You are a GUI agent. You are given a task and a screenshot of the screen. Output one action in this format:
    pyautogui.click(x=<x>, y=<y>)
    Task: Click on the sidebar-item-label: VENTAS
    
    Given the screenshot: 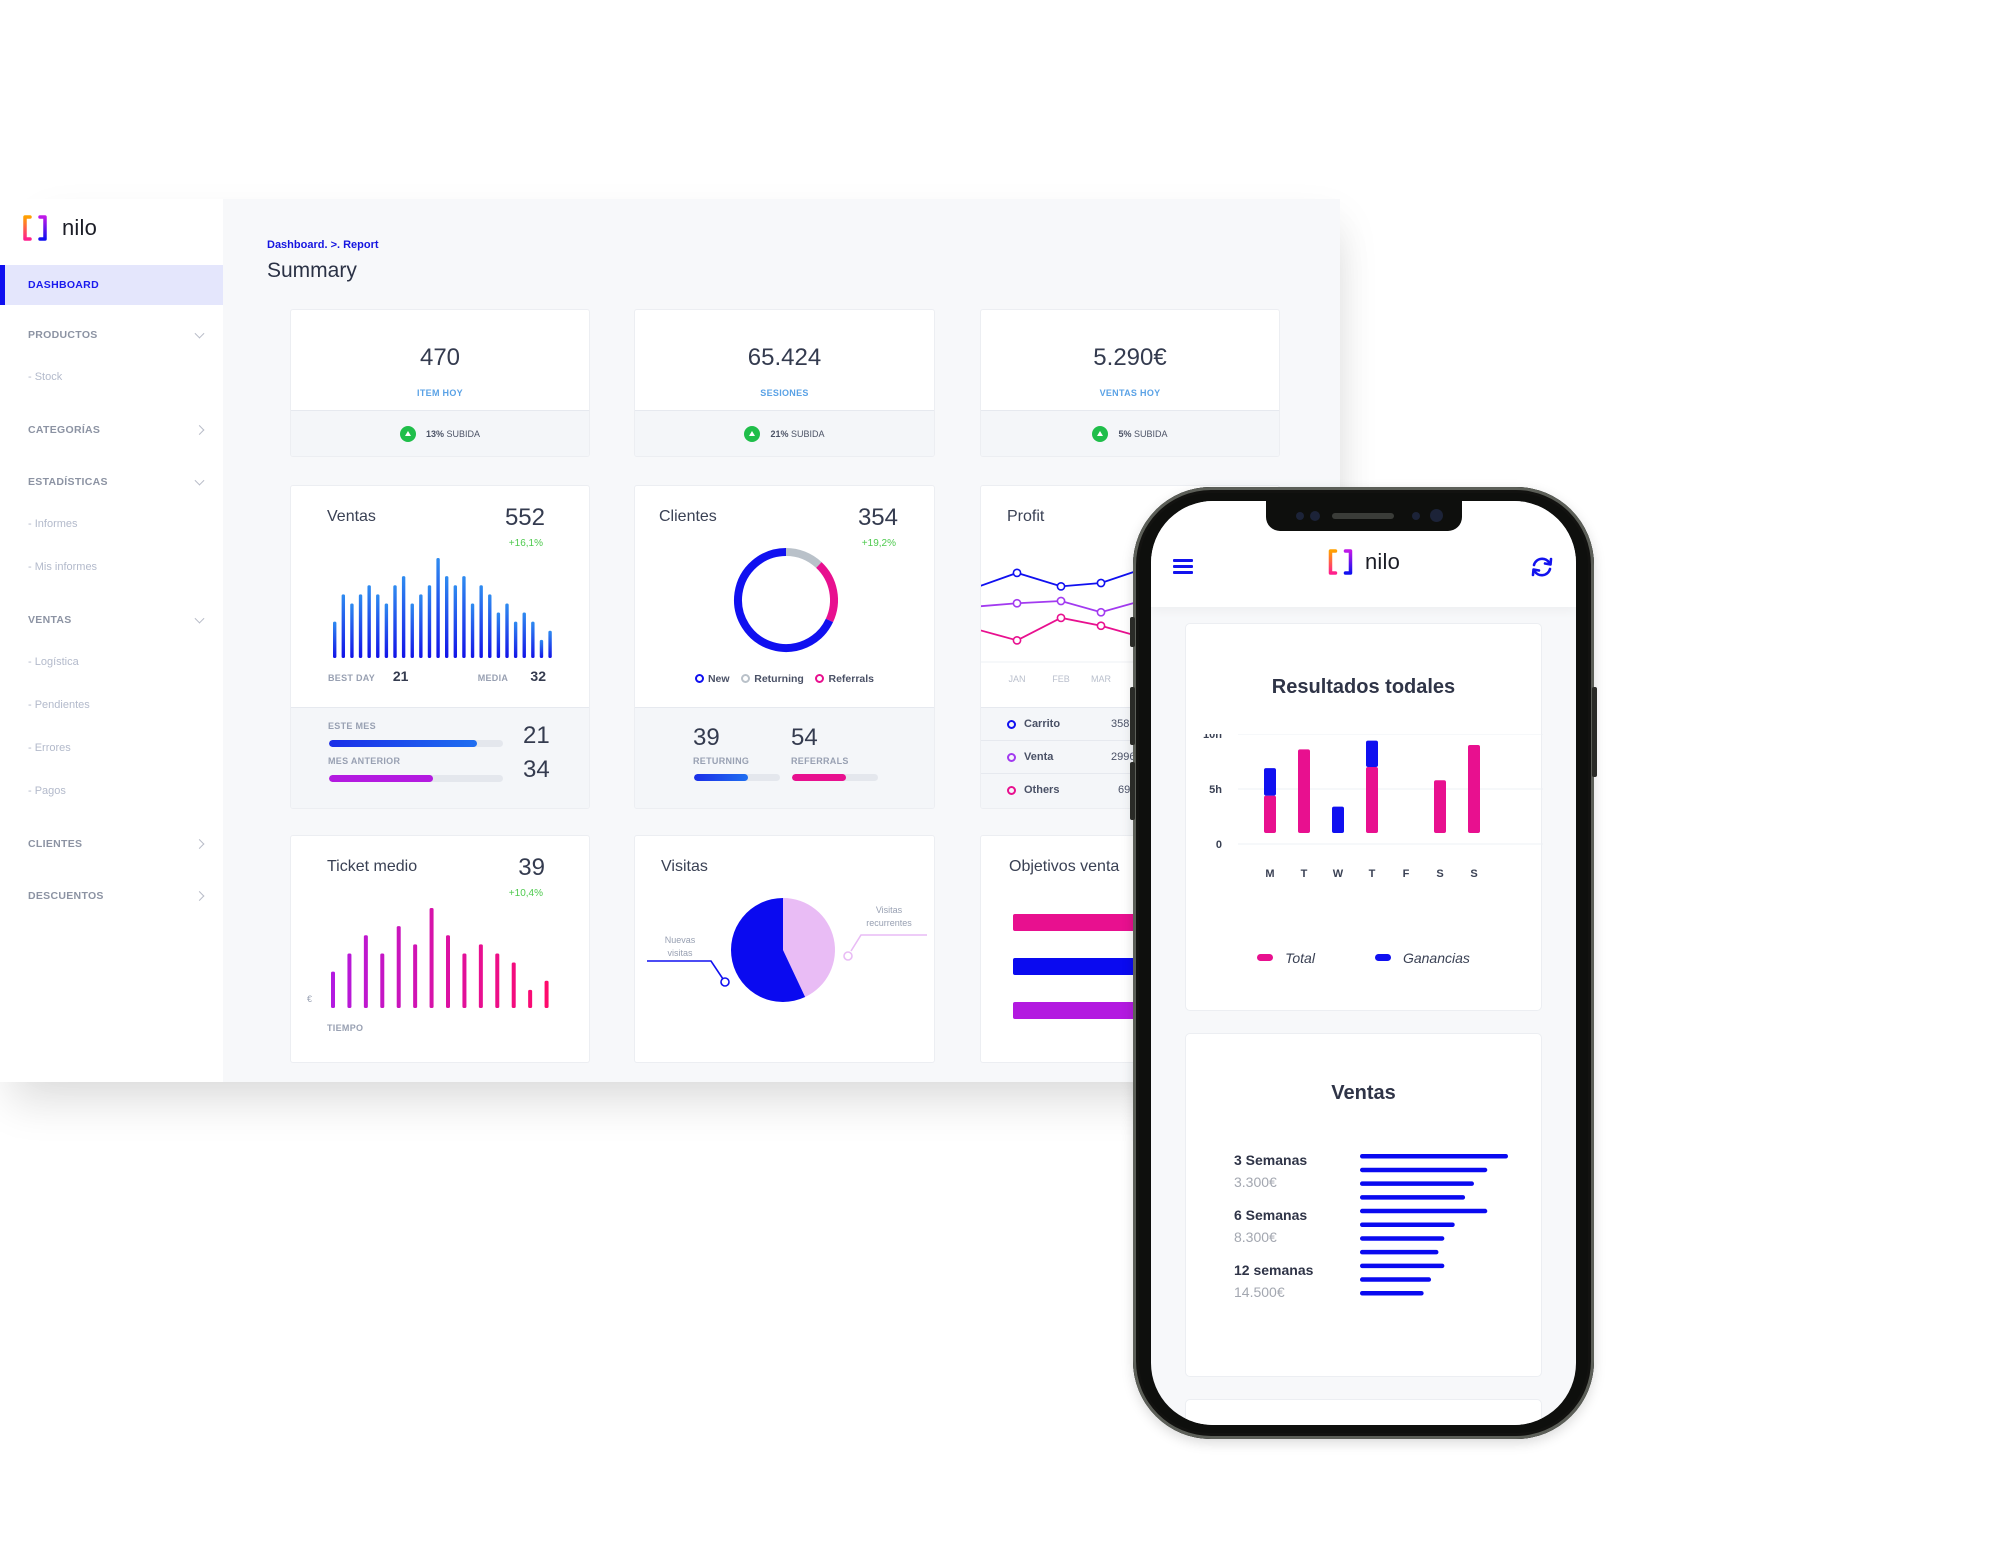 What is the action you would take?
    pyautogui.click(x=50, y=620)
    